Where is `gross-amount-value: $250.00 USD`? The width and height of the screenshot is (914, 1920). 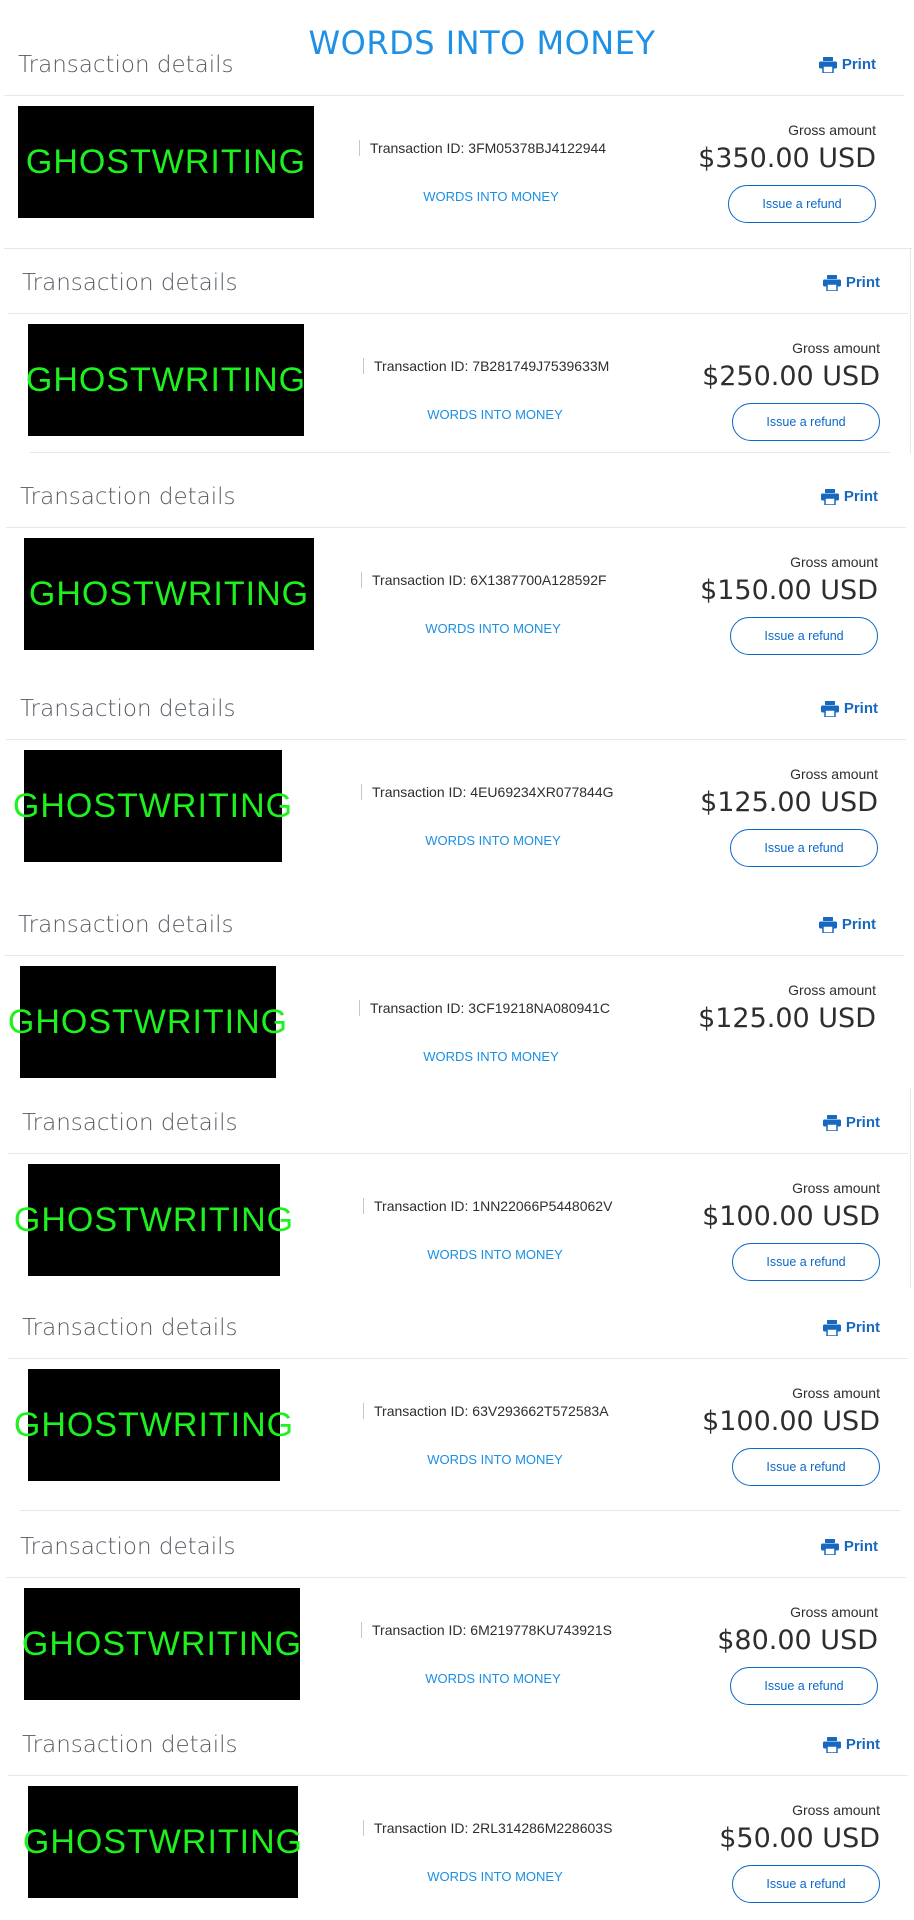
gross-amount-value: $250.00 USD is located at coordinates (791, 376).